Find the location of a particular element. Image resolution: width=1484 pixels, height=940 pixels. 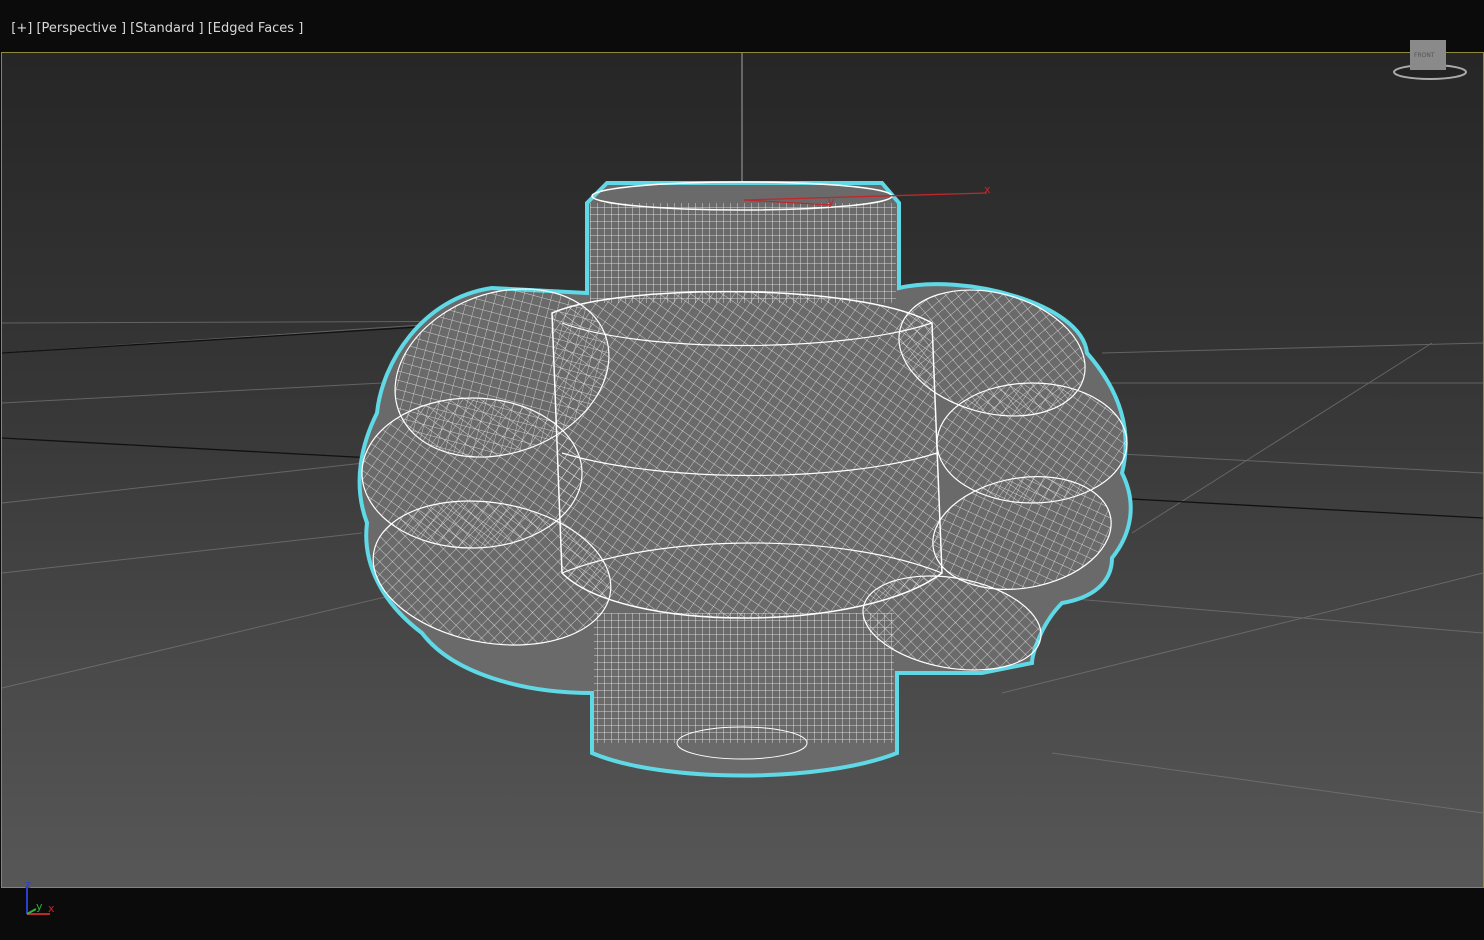

viewport-menu-button: [+] is located at coordinates (21, 28).